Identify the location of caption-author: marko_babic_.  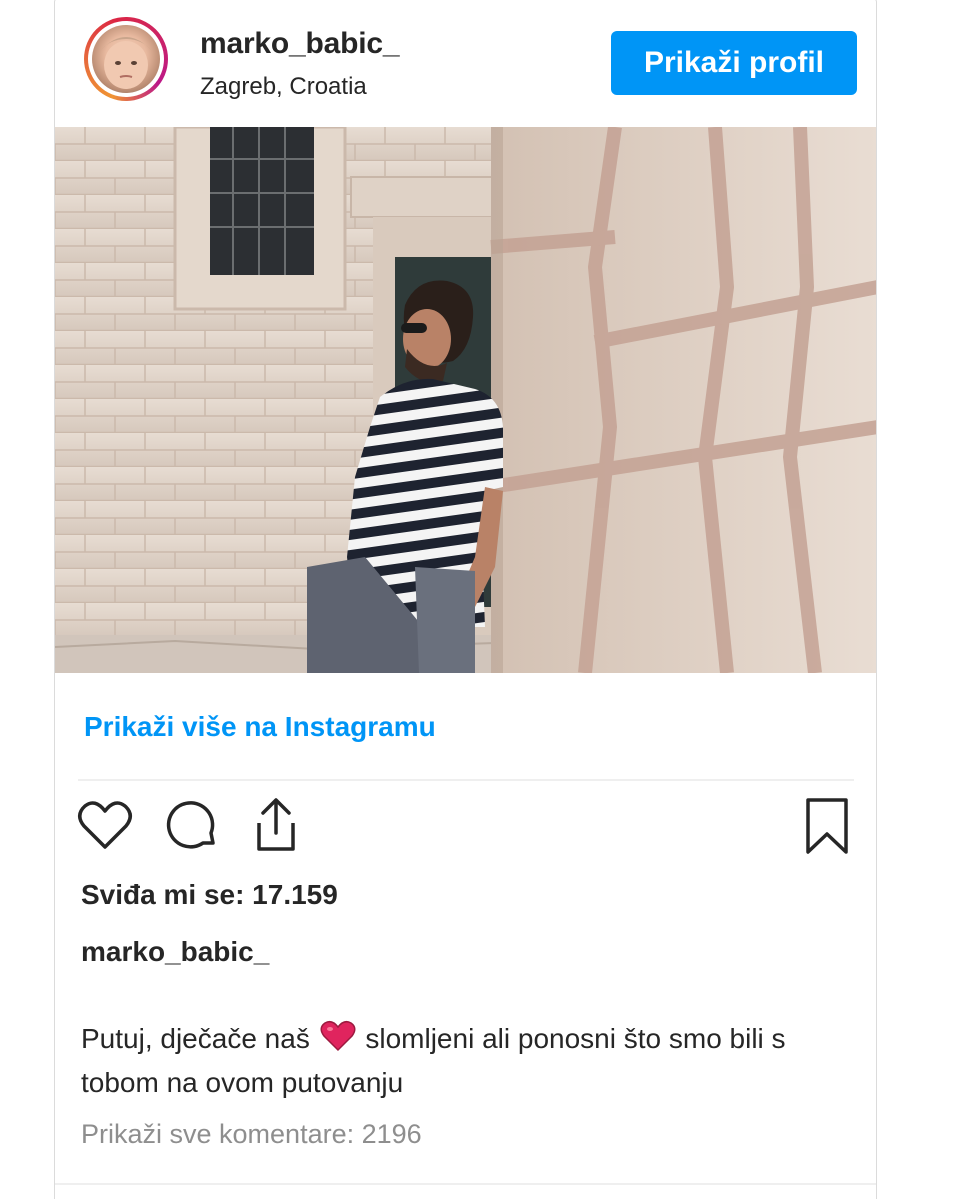
(175, 952).